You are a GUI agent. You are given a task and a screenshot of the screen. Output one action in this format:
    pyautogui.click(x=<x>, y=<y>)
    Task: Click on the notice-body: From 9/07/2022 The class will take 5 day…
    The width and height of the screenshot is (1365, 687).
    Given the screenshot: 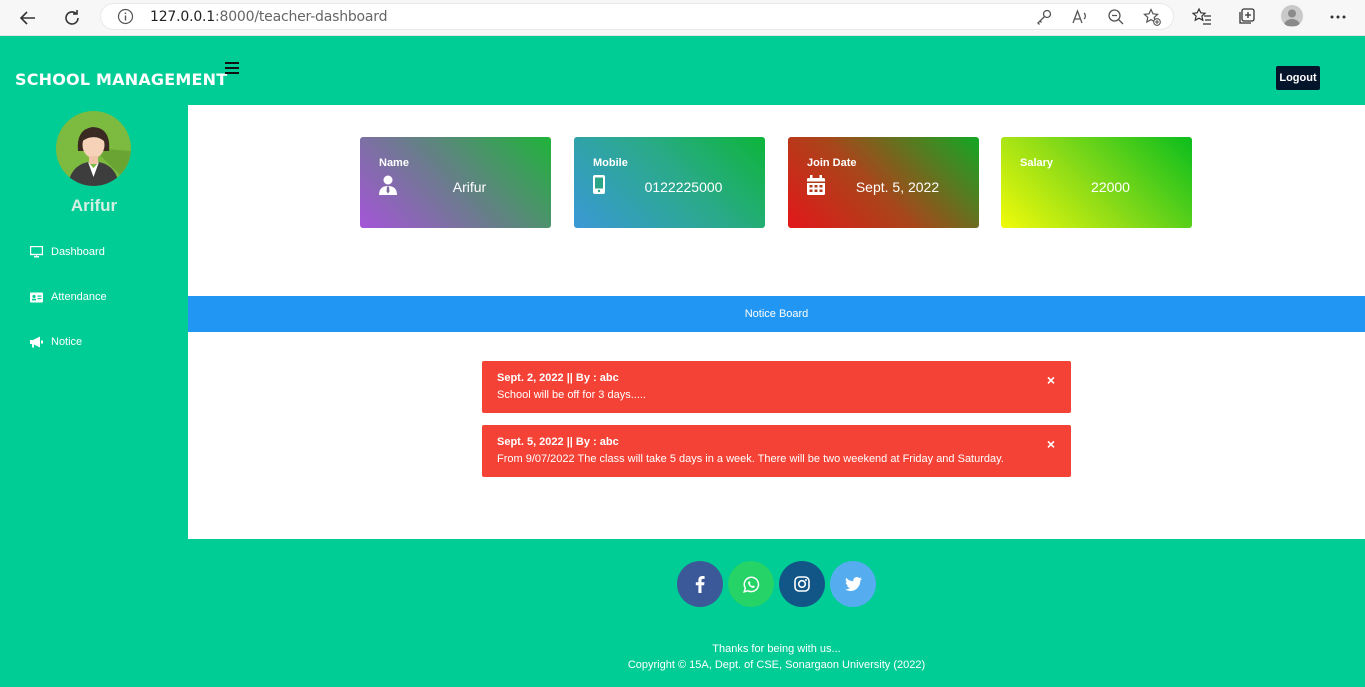 What is the action you would take?
    pyautogui.click(x=750, y=459)
    